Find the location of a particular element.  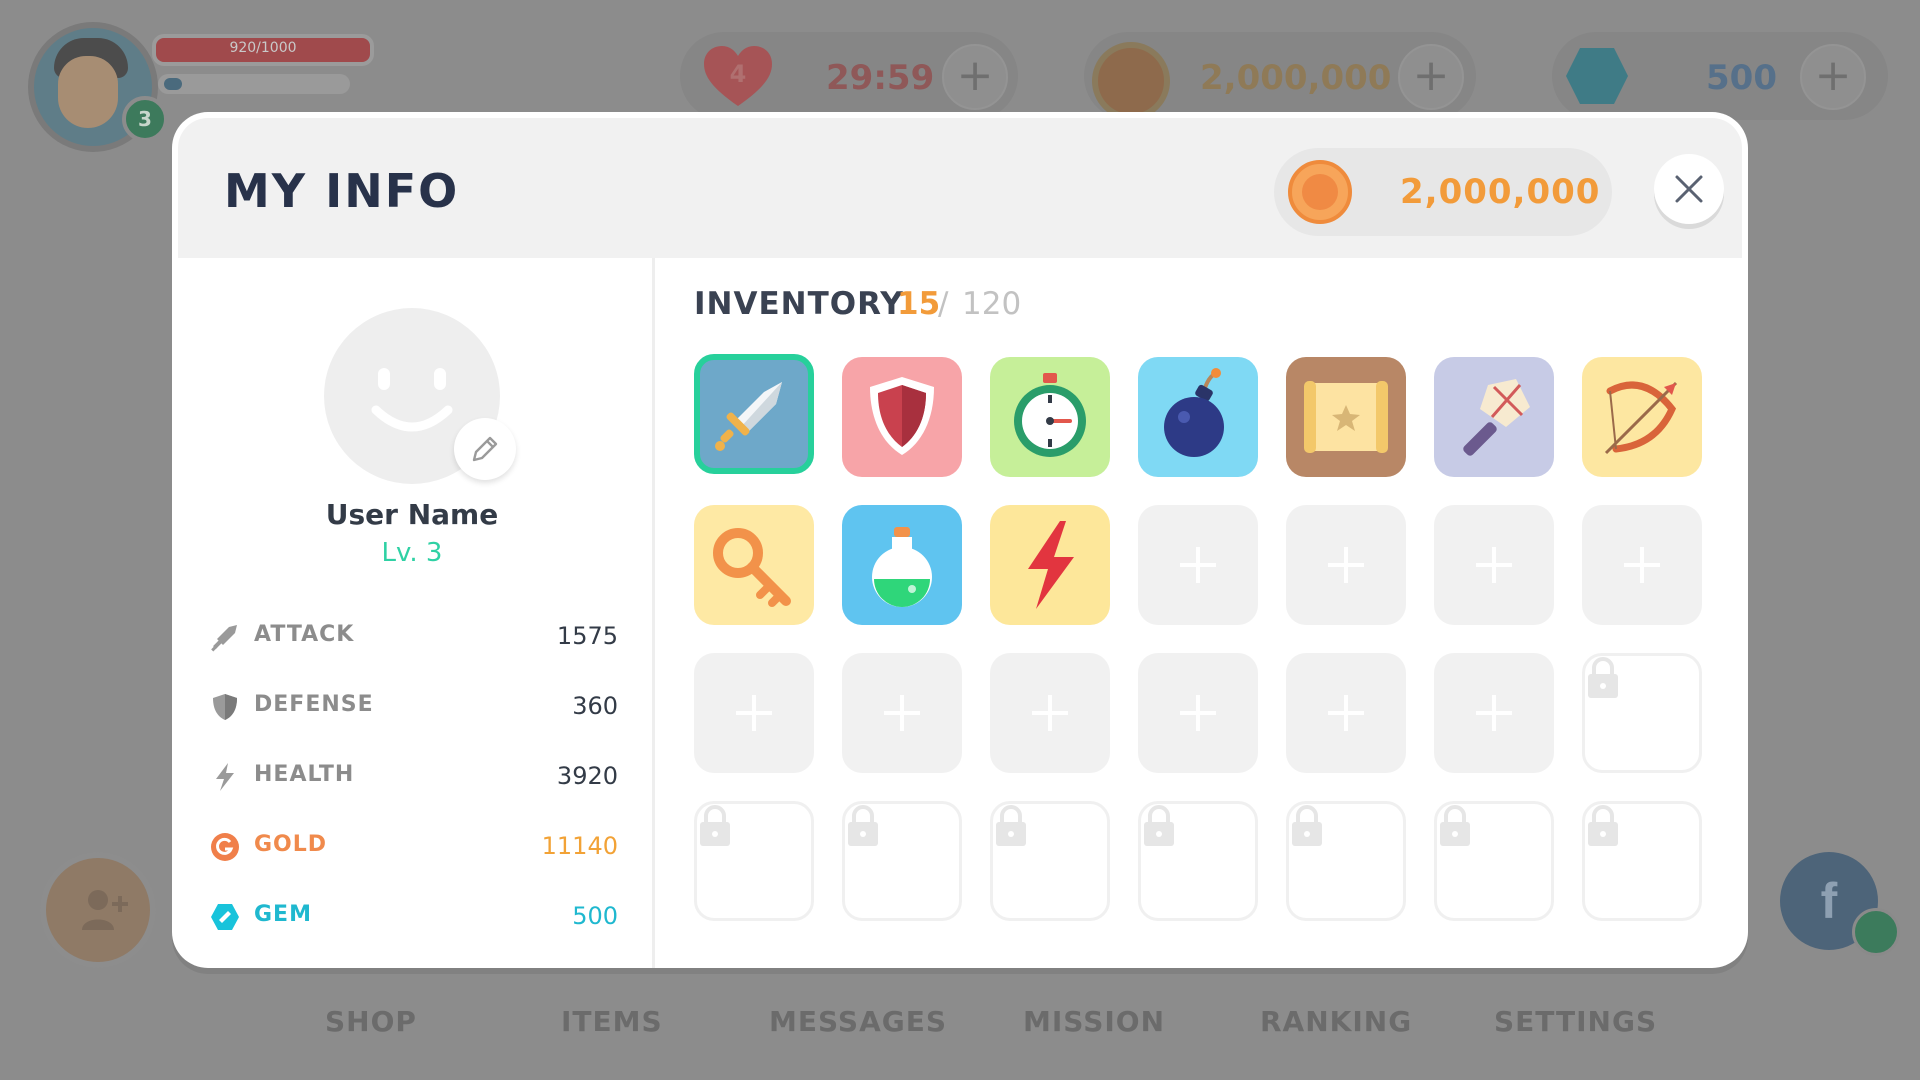

inventory-slot-hammer is located at coordinates (1494, 417).